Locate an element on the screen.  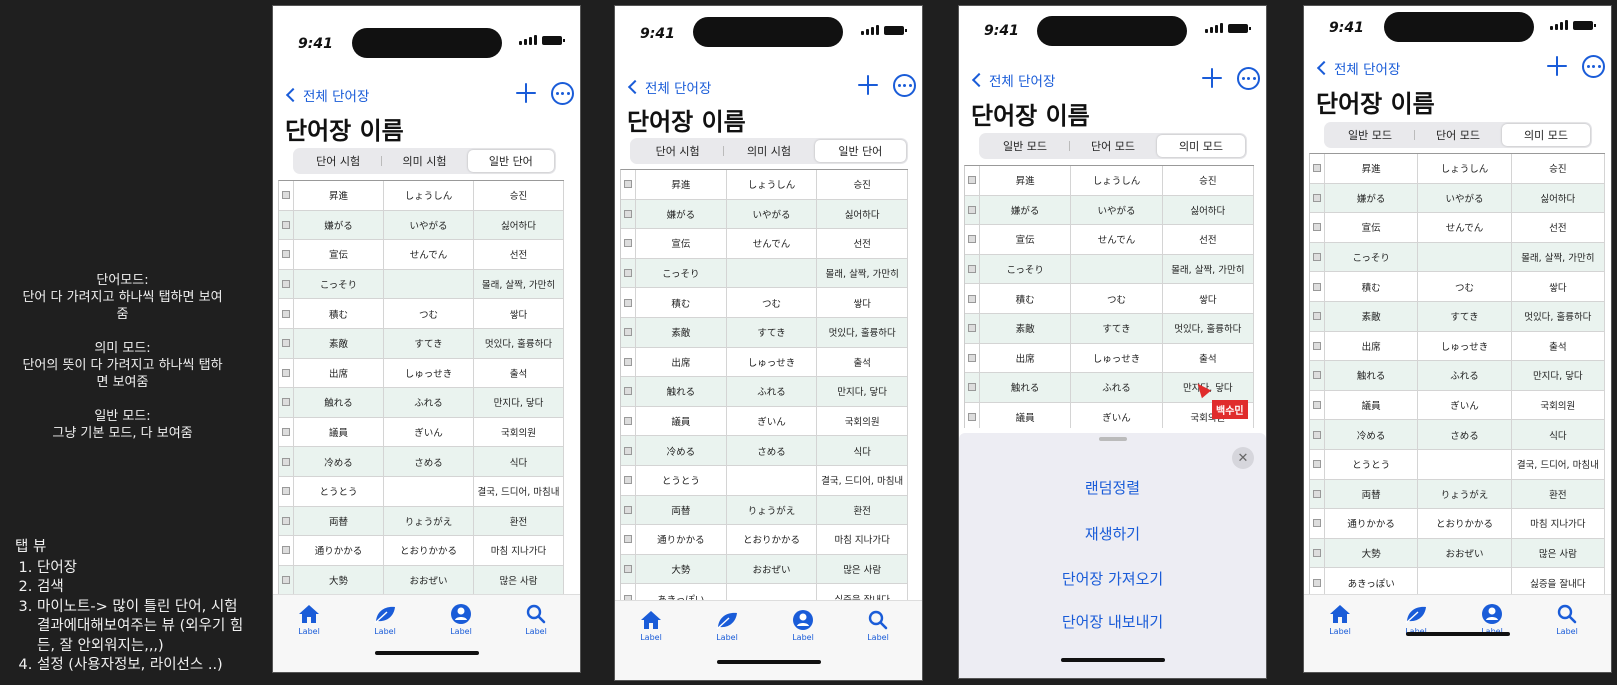
sheet-action: 단어장 내보내기 is located at coordinates (1112, 621).